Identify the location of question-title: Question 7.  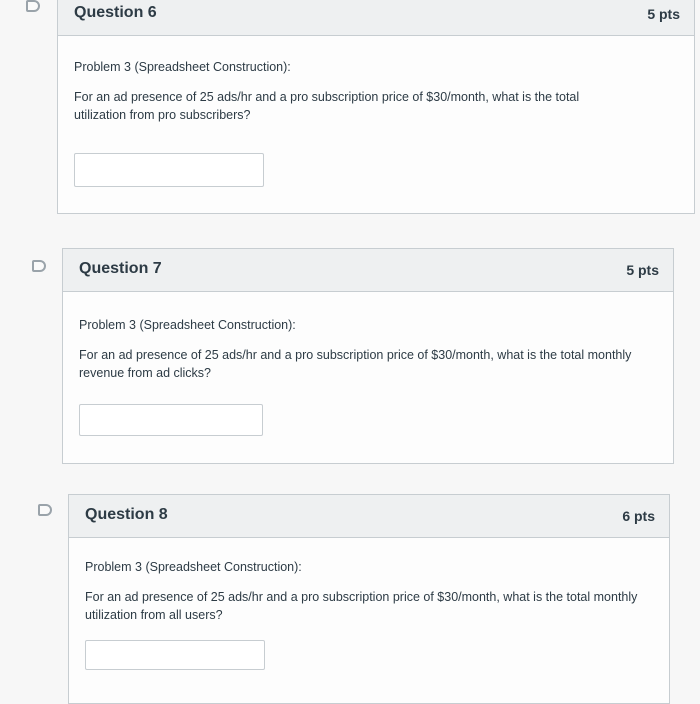
(120, 268).